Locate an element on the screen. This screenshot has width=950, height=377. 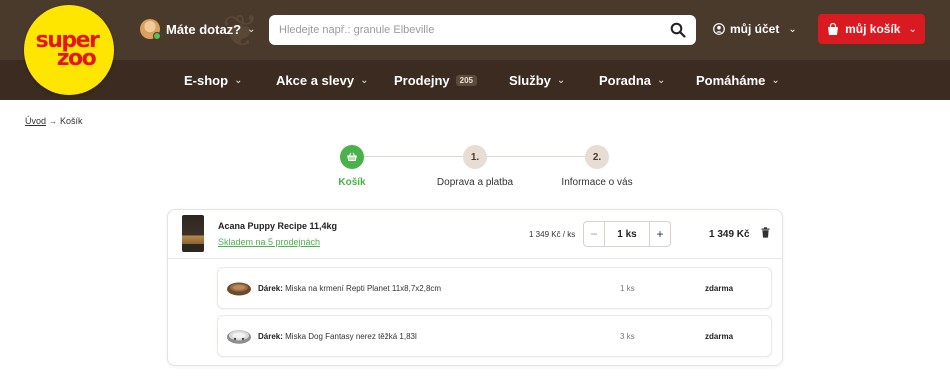
breadcrumb: Úvod → Košík is located at coordinates (54, 121).